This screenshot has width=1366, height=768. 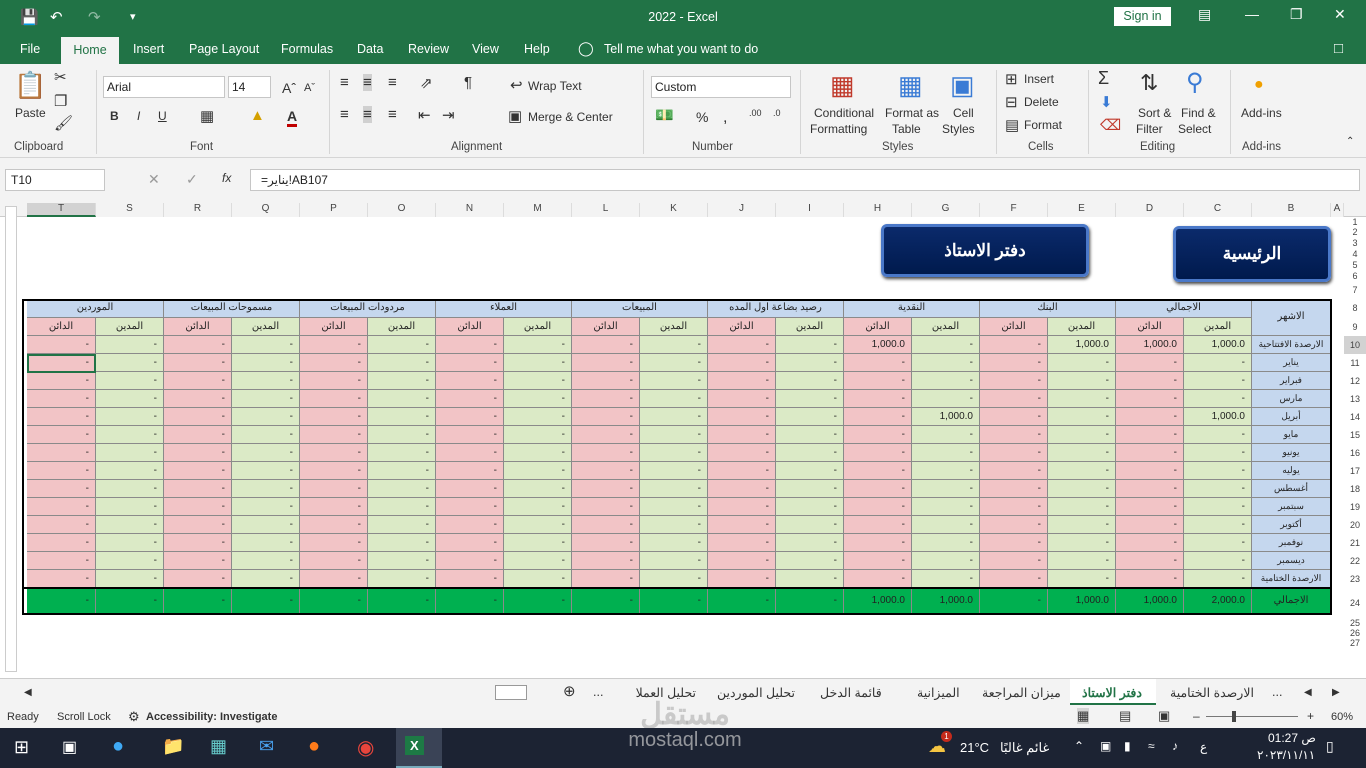 I want to click on weather-temp: 21°C, so click(x=974, y=747).